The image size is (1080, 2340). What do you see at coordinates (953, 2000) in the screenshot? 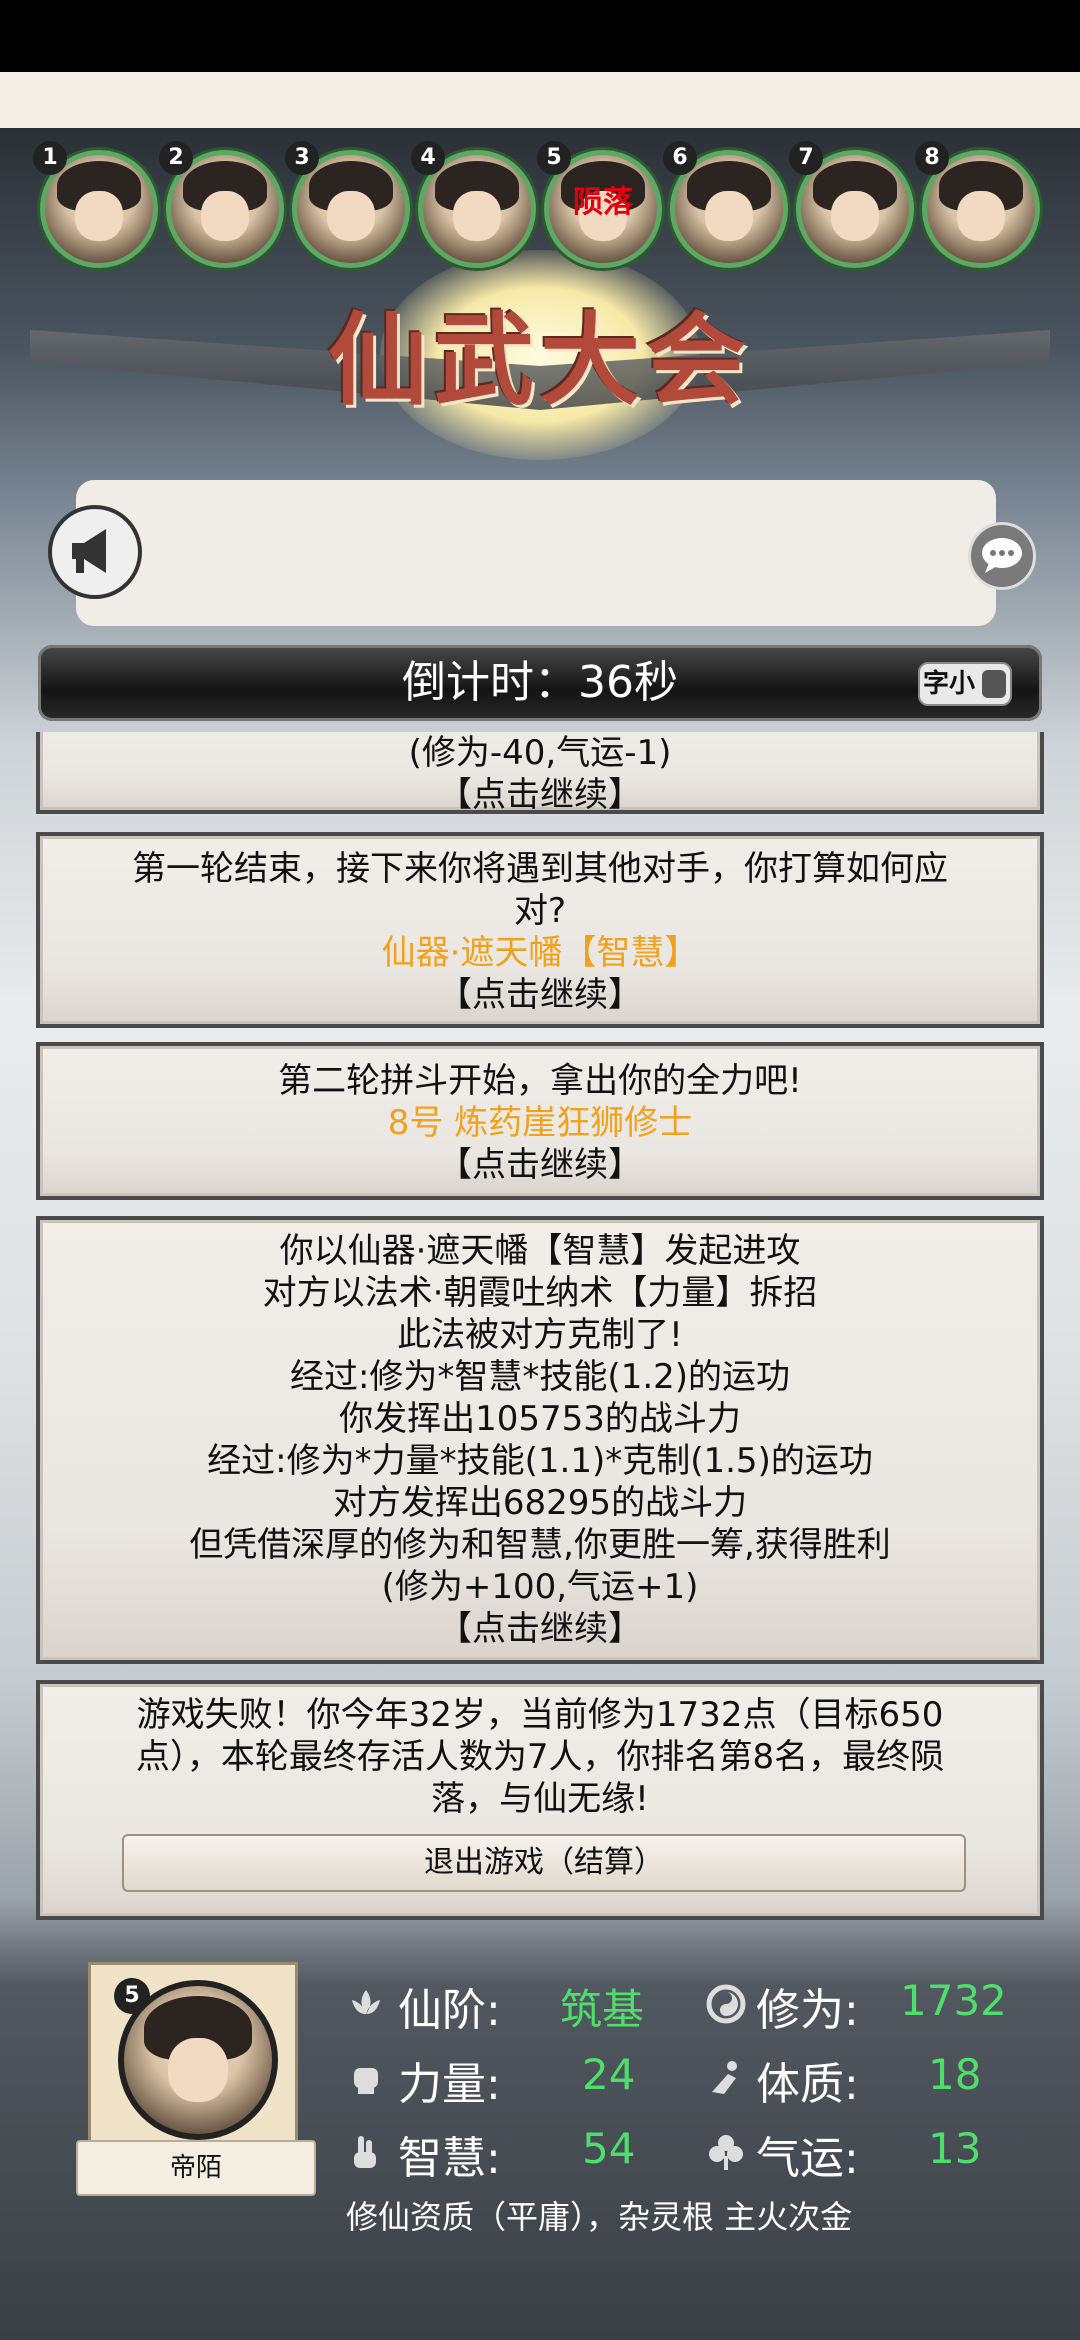
I see `stat-value-cultivation: 1732` at bounding box center [953, 2000].